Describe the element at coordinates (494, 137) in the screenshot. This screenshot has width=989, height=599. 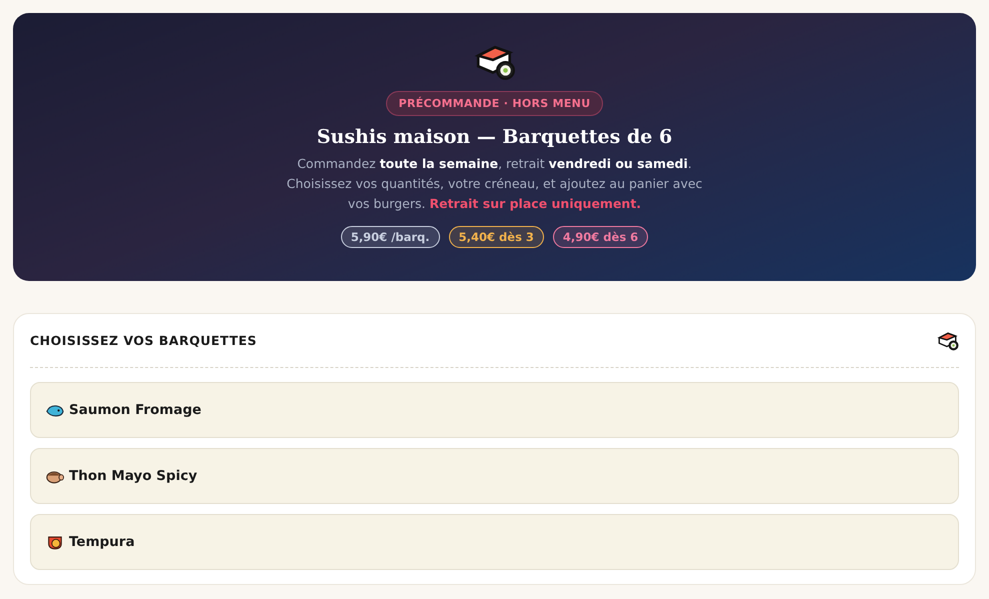
I see `page-title: Sushis maison — Barquettes de 6` at that location.